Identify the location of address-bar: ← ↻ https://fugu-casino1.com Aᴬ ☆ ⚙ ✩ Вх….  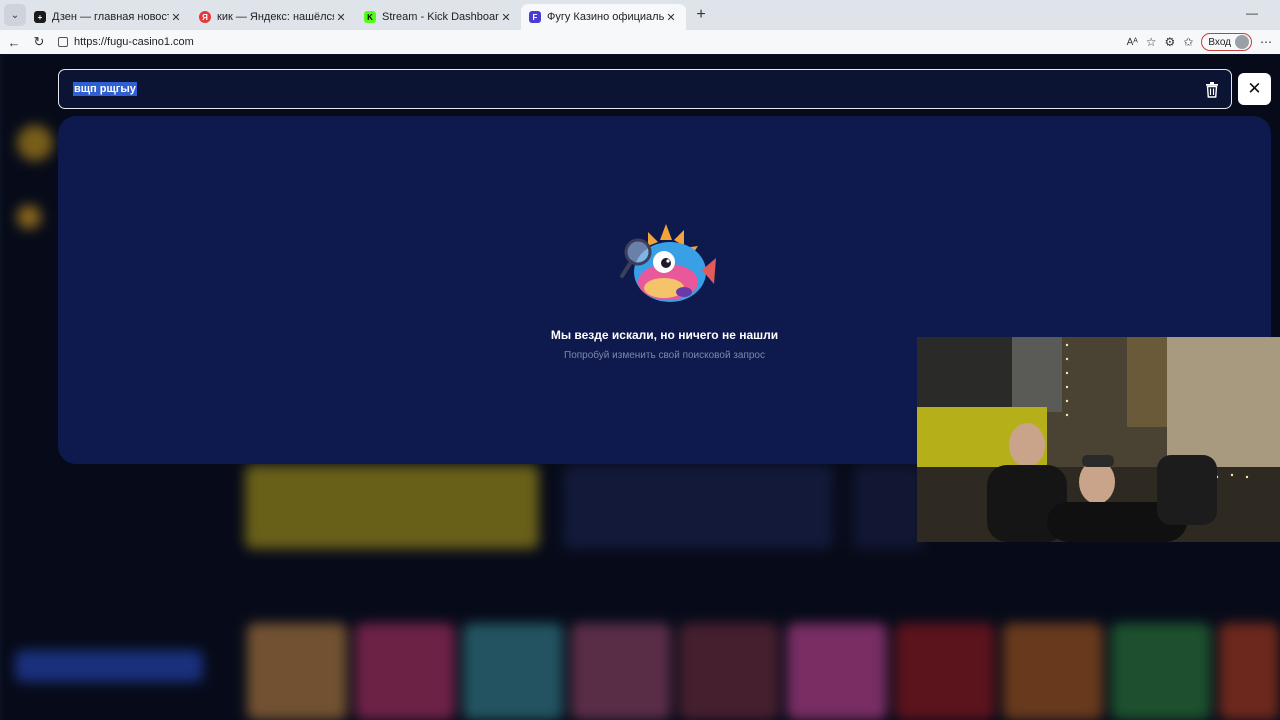
(640, 42).